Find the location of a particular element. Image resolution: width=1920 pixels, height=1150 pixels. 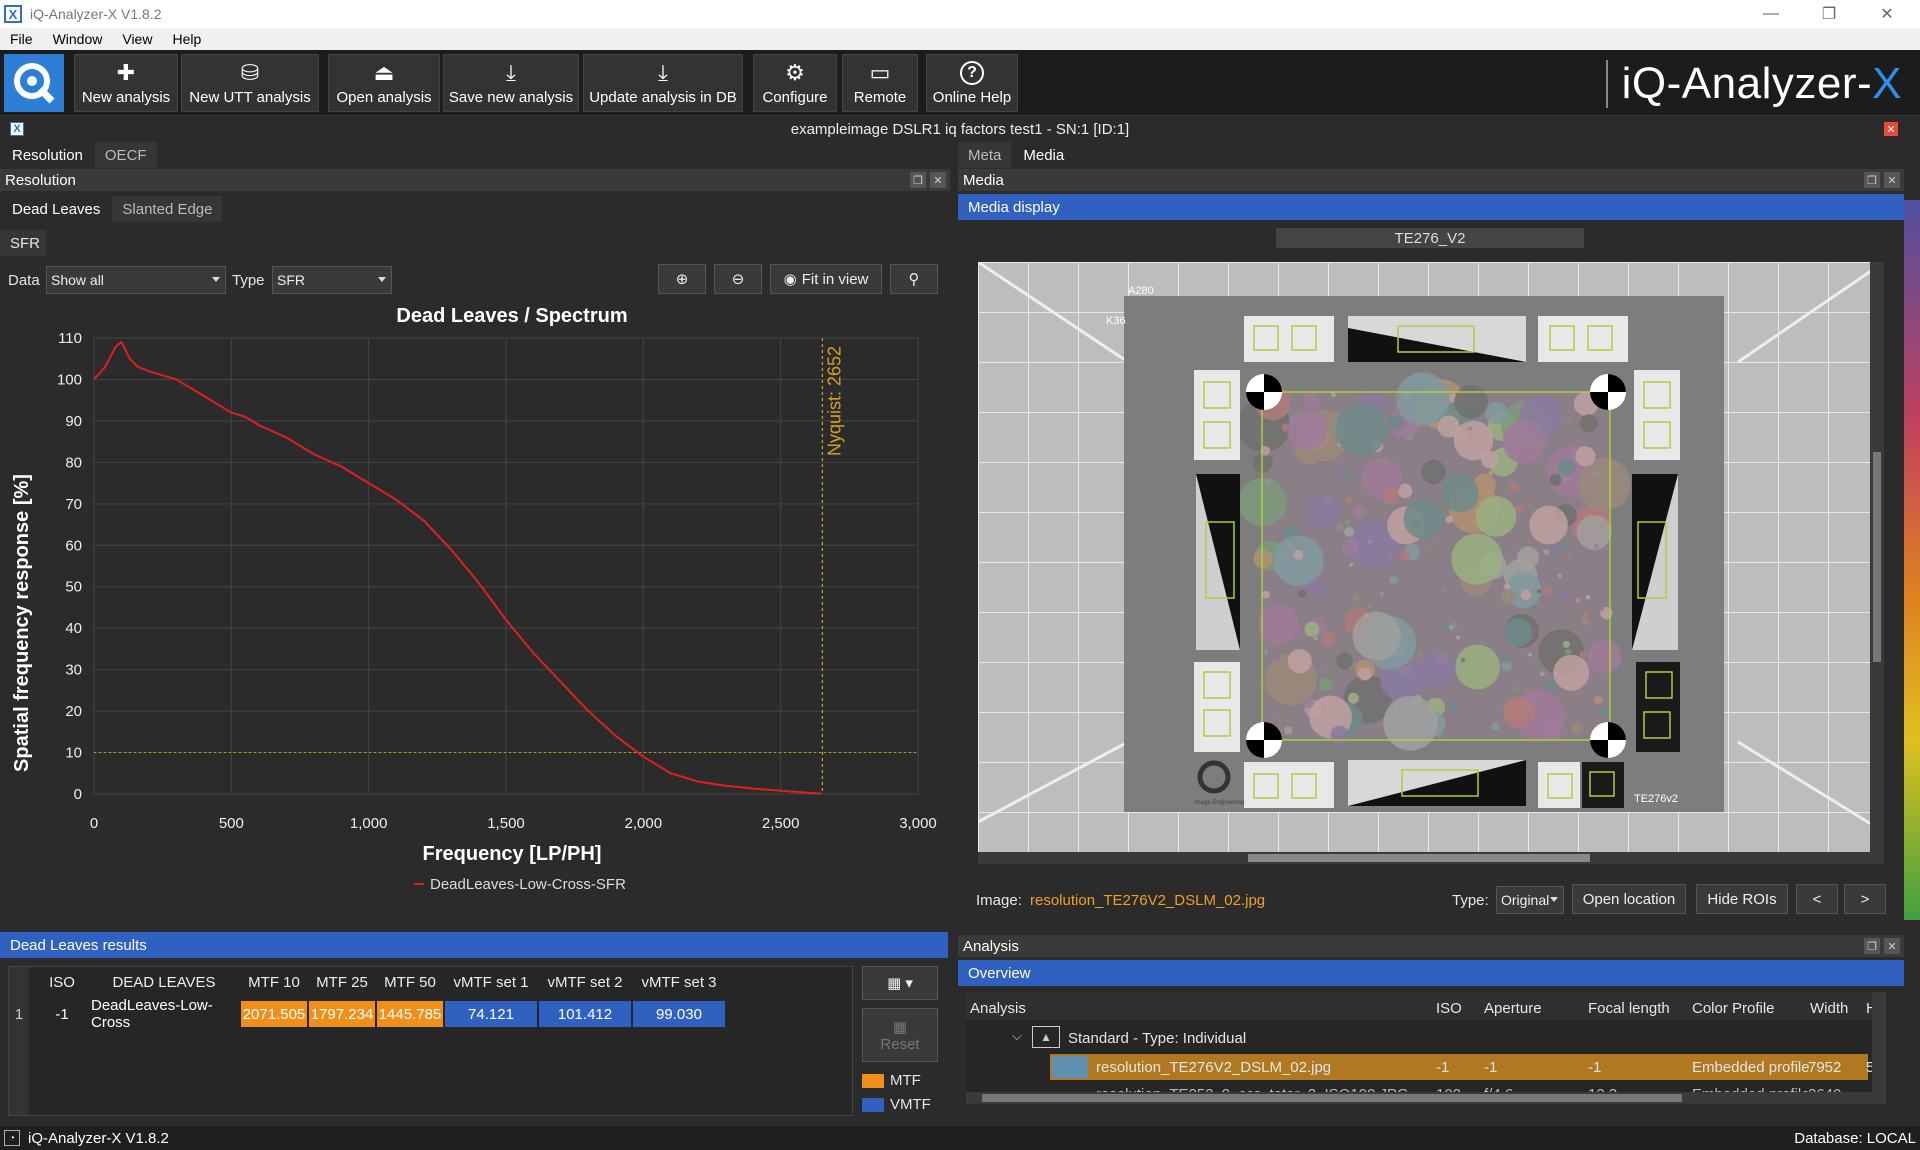

media-horizontal-scrollbar is located at coordinates (1431, 858).